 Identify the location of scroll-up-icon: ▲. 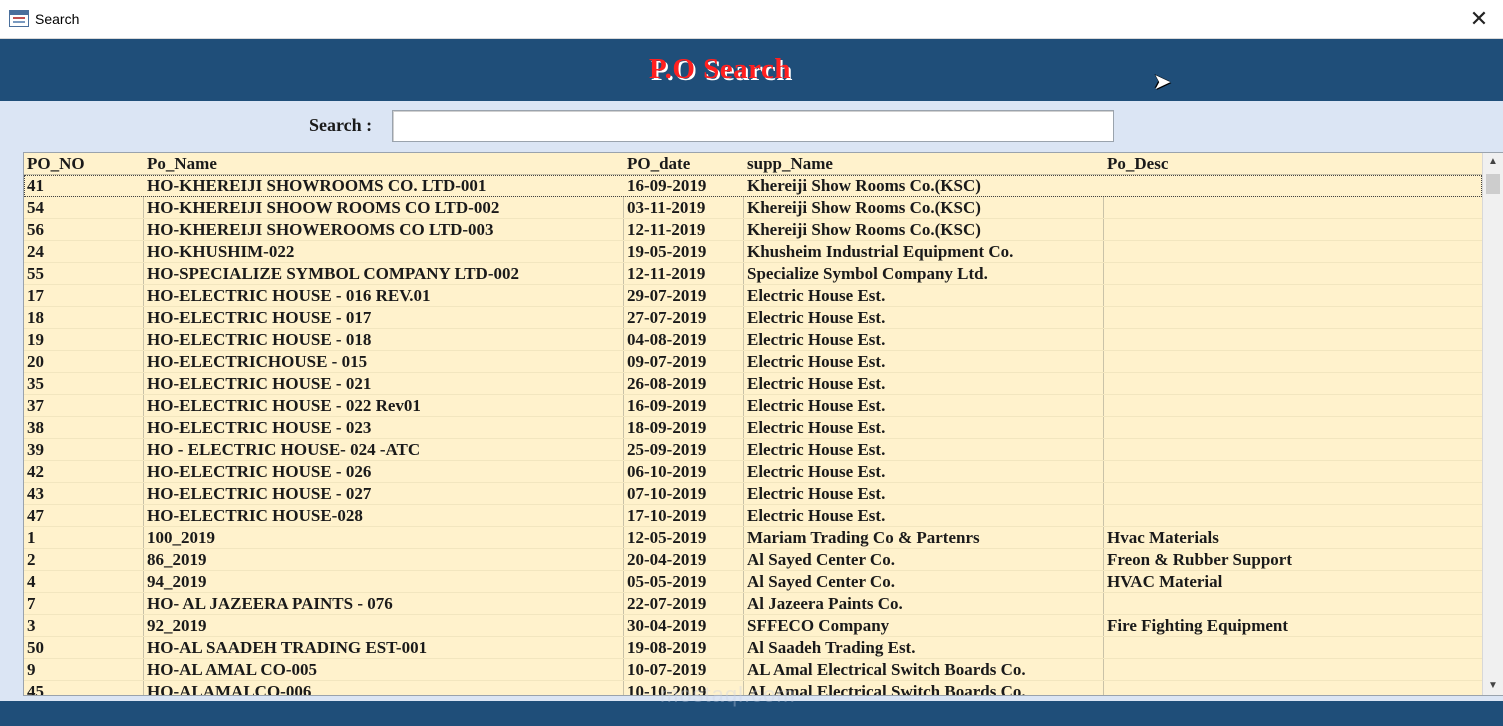
(1493, 162).